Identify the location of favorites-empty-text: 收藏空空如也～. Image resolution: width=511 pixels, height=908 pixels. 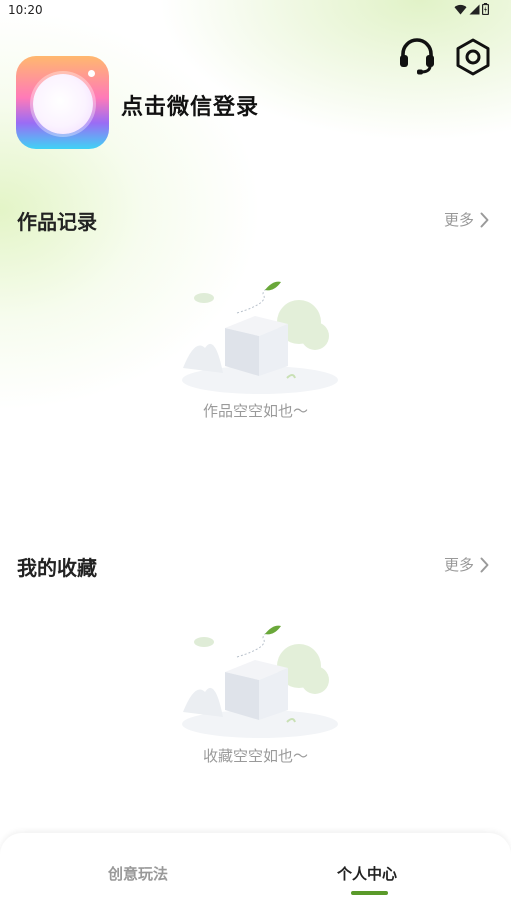
(255, 756).